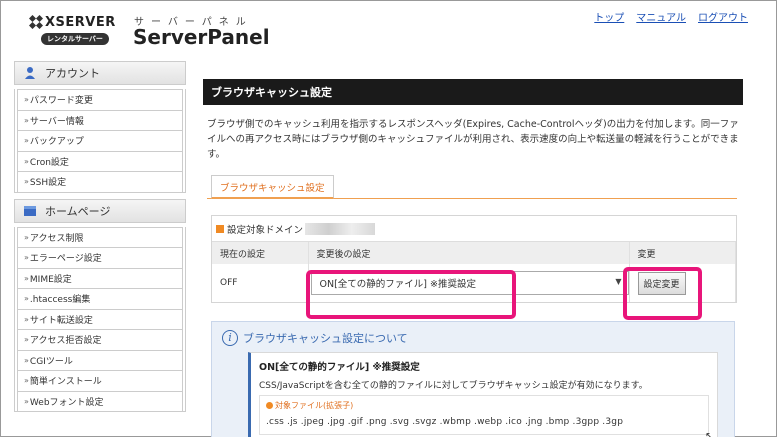 Image resolution: width=777 pixels, height=437 pixels. Describe the element at coordinates (662, 293) in the screenshot. I see `highlight-button` at that location.